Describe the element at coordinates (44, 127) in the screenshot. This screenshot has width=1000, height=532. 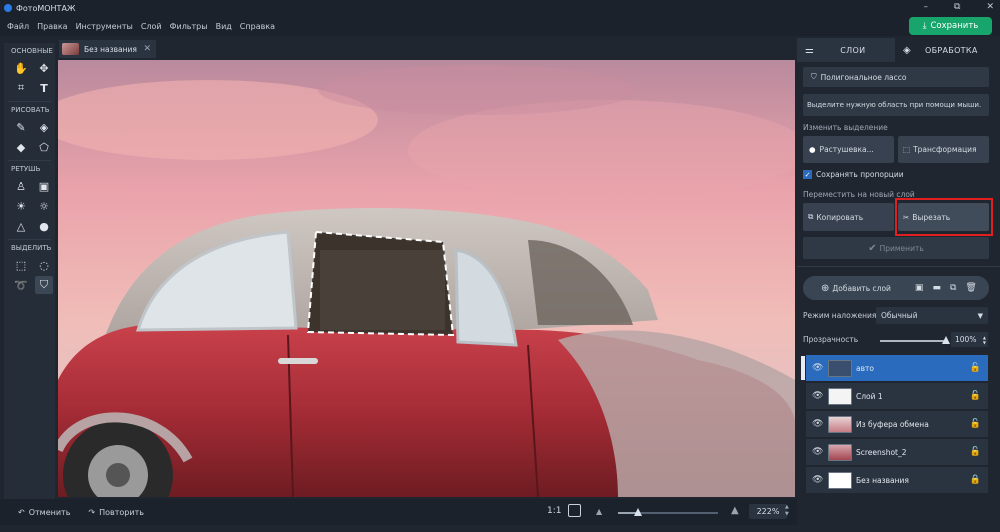
I see `eraser-tool-icon: ◈` at that location.